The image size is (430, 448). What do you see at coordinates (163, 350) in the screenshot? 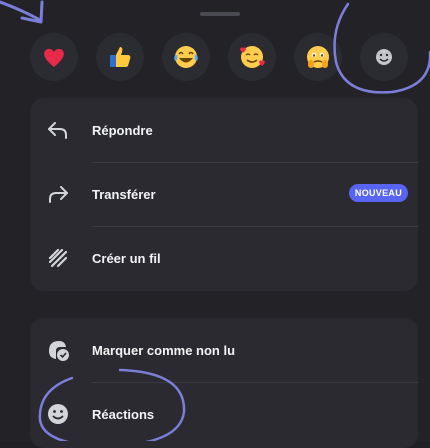
I see `menu-item-label: Marquer comme non lu` at bounding box center [163, 350].